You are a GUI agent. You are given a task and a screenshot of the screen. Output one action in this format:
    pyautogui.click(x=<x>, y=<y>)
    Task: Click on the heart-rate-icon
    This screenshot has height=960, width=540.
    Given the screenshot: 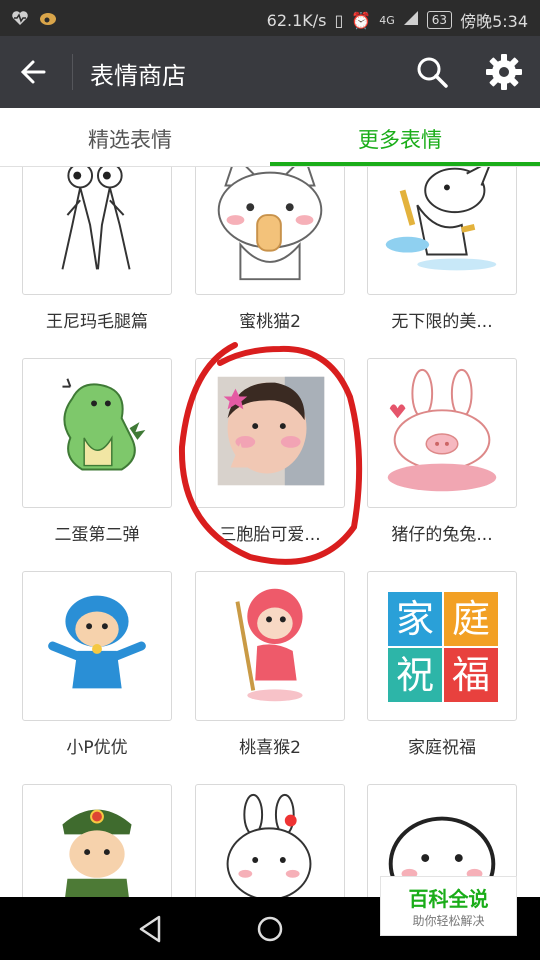 What is the action you would take?
    pyautogui.click(x=20, y=18)
    